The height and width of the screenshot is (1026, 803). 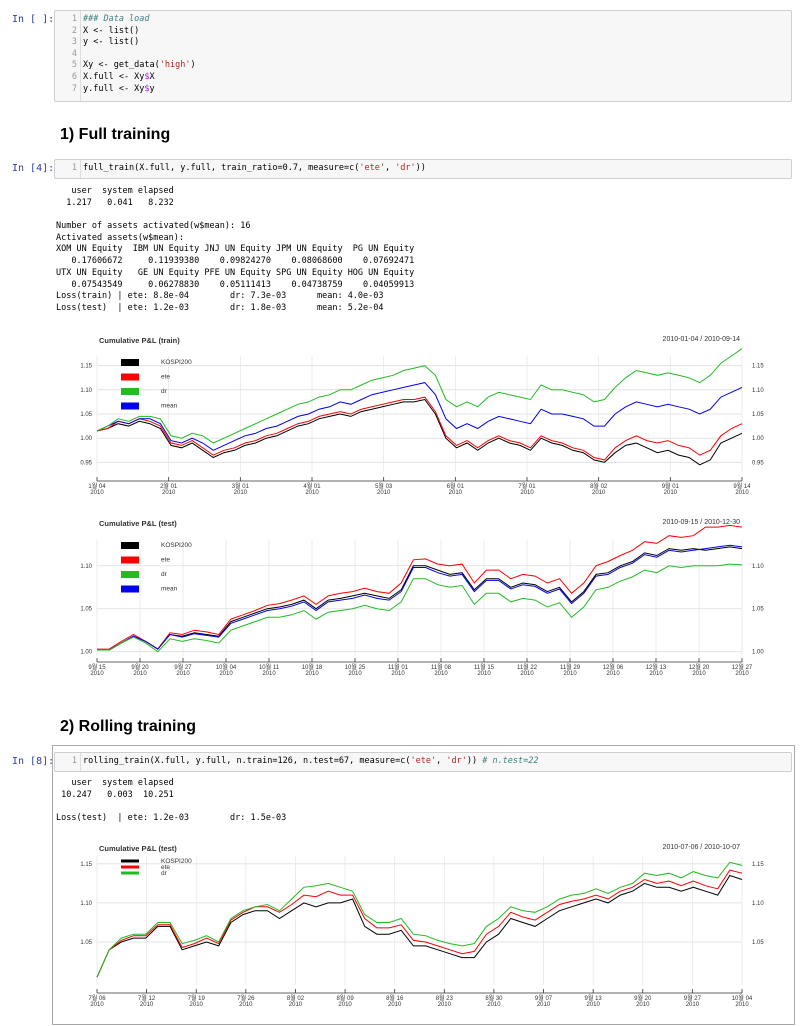 I want to click on x-tick-label: 7월 06, so click(x=97, y=998).